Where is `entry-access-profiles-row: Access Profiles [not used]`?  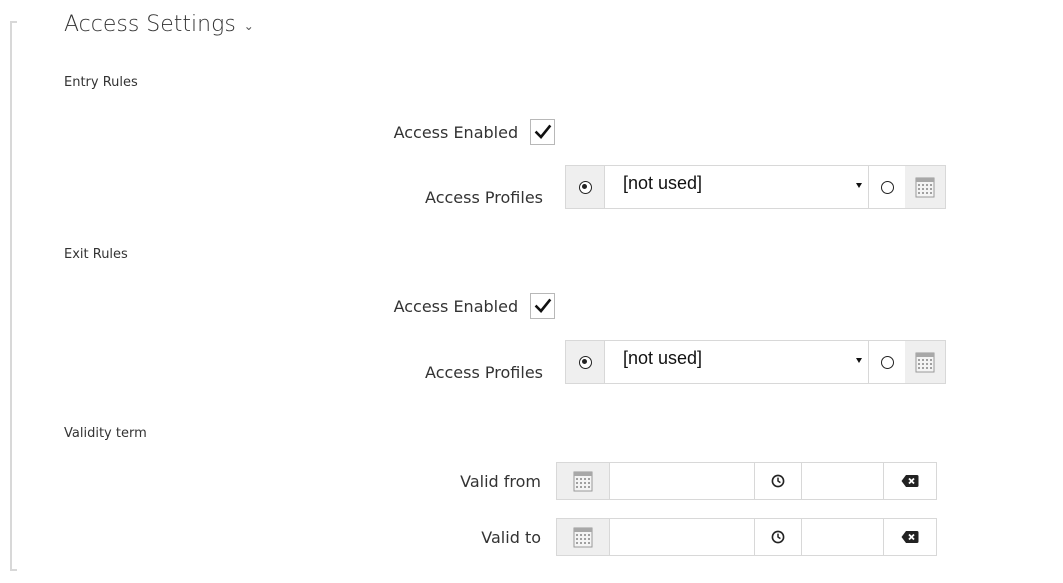 entry-access-profiles-row: Access Profiles [not used] is located at coordinates (473, 187).